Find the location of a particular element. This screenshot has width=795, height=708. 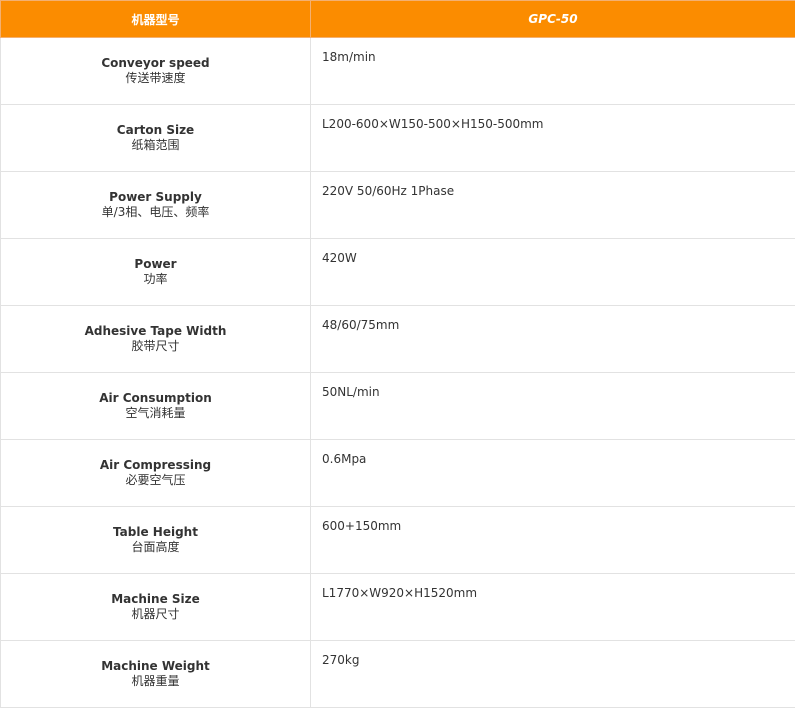

table-row: Power 功率 420W is located at coordinates (398, 272).